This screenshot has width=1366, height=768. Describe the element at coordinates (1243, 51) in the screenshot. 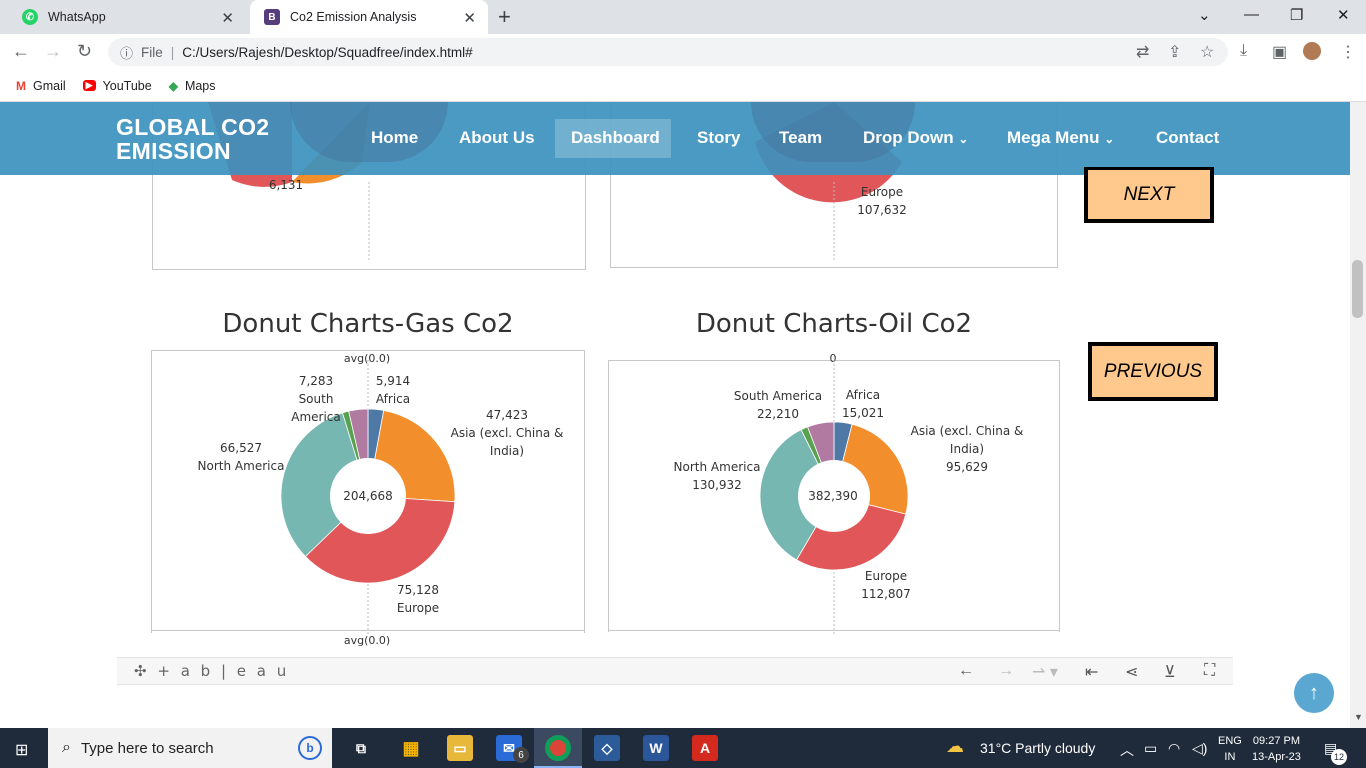

I see `download-icon: ⤓` at that location.